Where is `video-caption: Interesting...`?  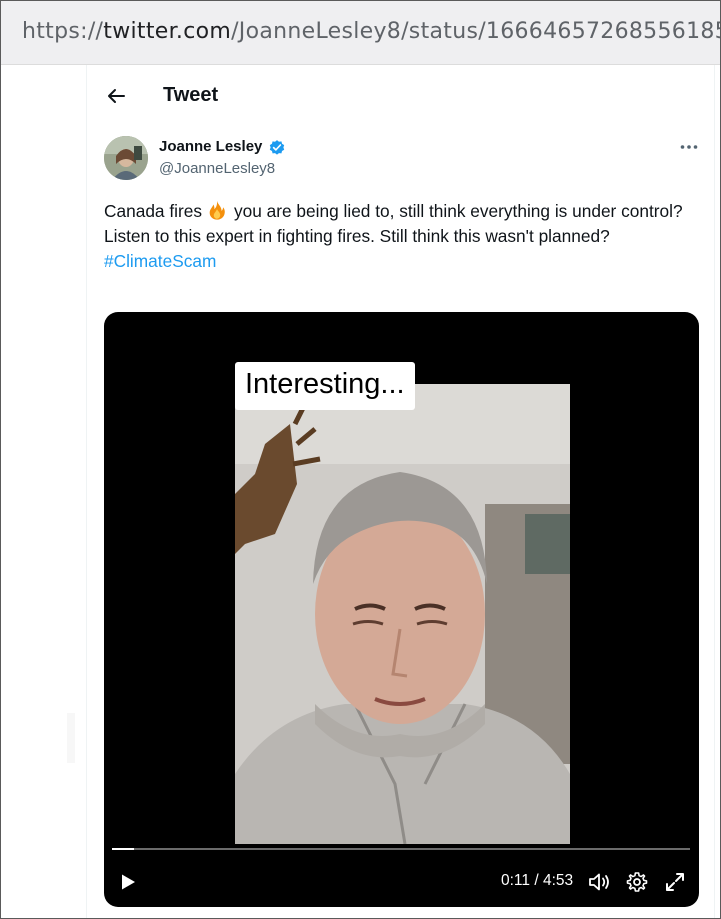
video-caption: Interesting... is located at coordinates (325, 386).